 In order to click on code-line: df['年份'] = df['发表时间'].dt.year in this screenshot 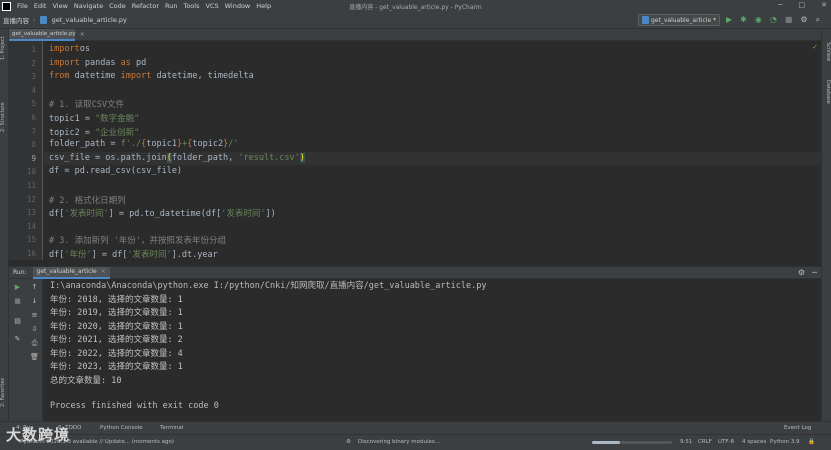, I will do `click(133, 254)`.